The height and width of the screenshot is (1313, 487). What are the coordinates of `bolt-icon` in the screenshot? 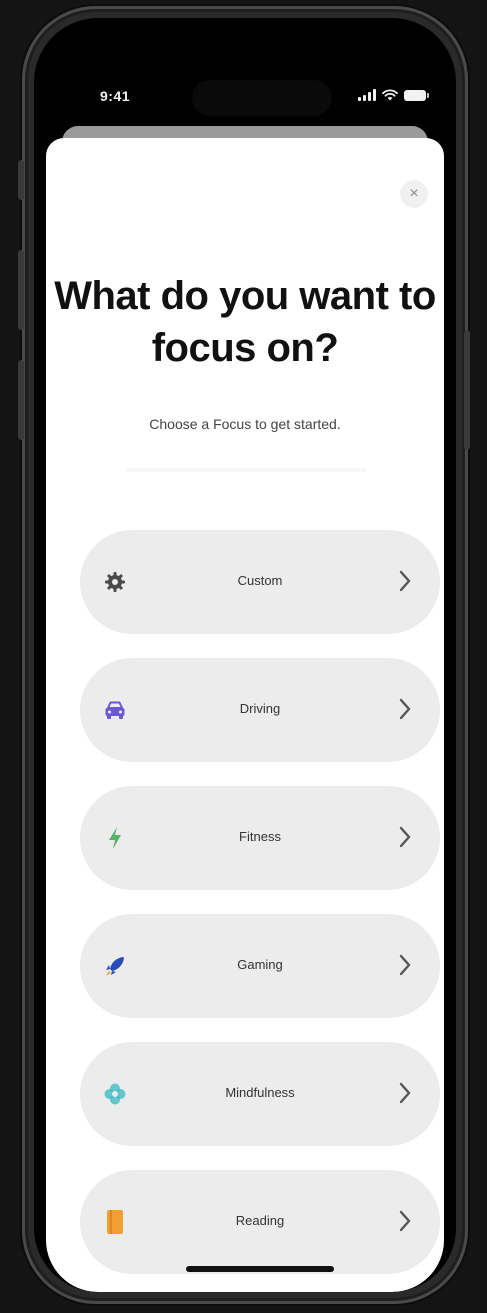 It's located at (115, 838).